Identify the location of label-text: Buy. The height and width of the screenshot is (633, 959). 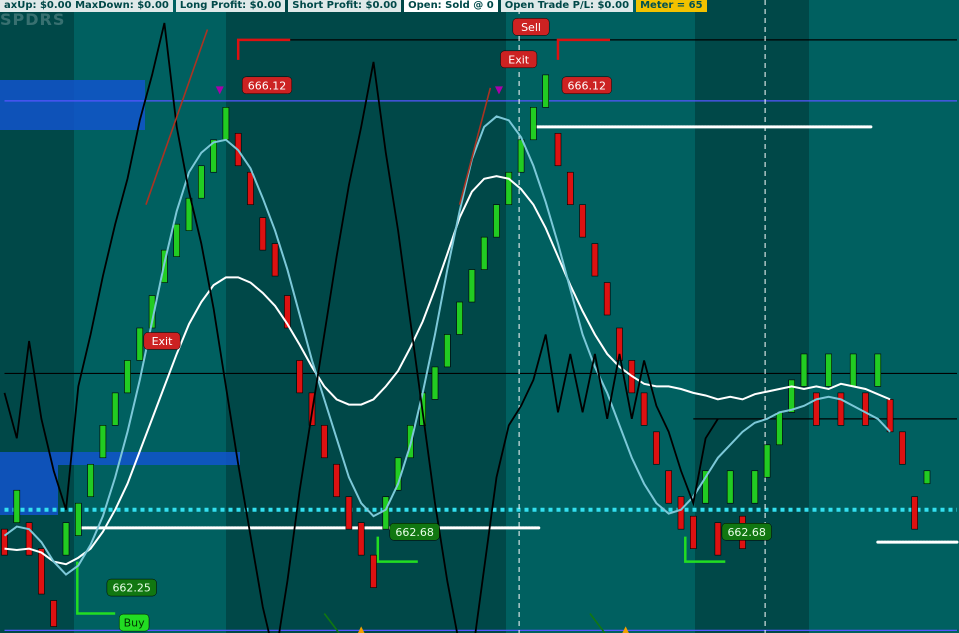
(135, 623).